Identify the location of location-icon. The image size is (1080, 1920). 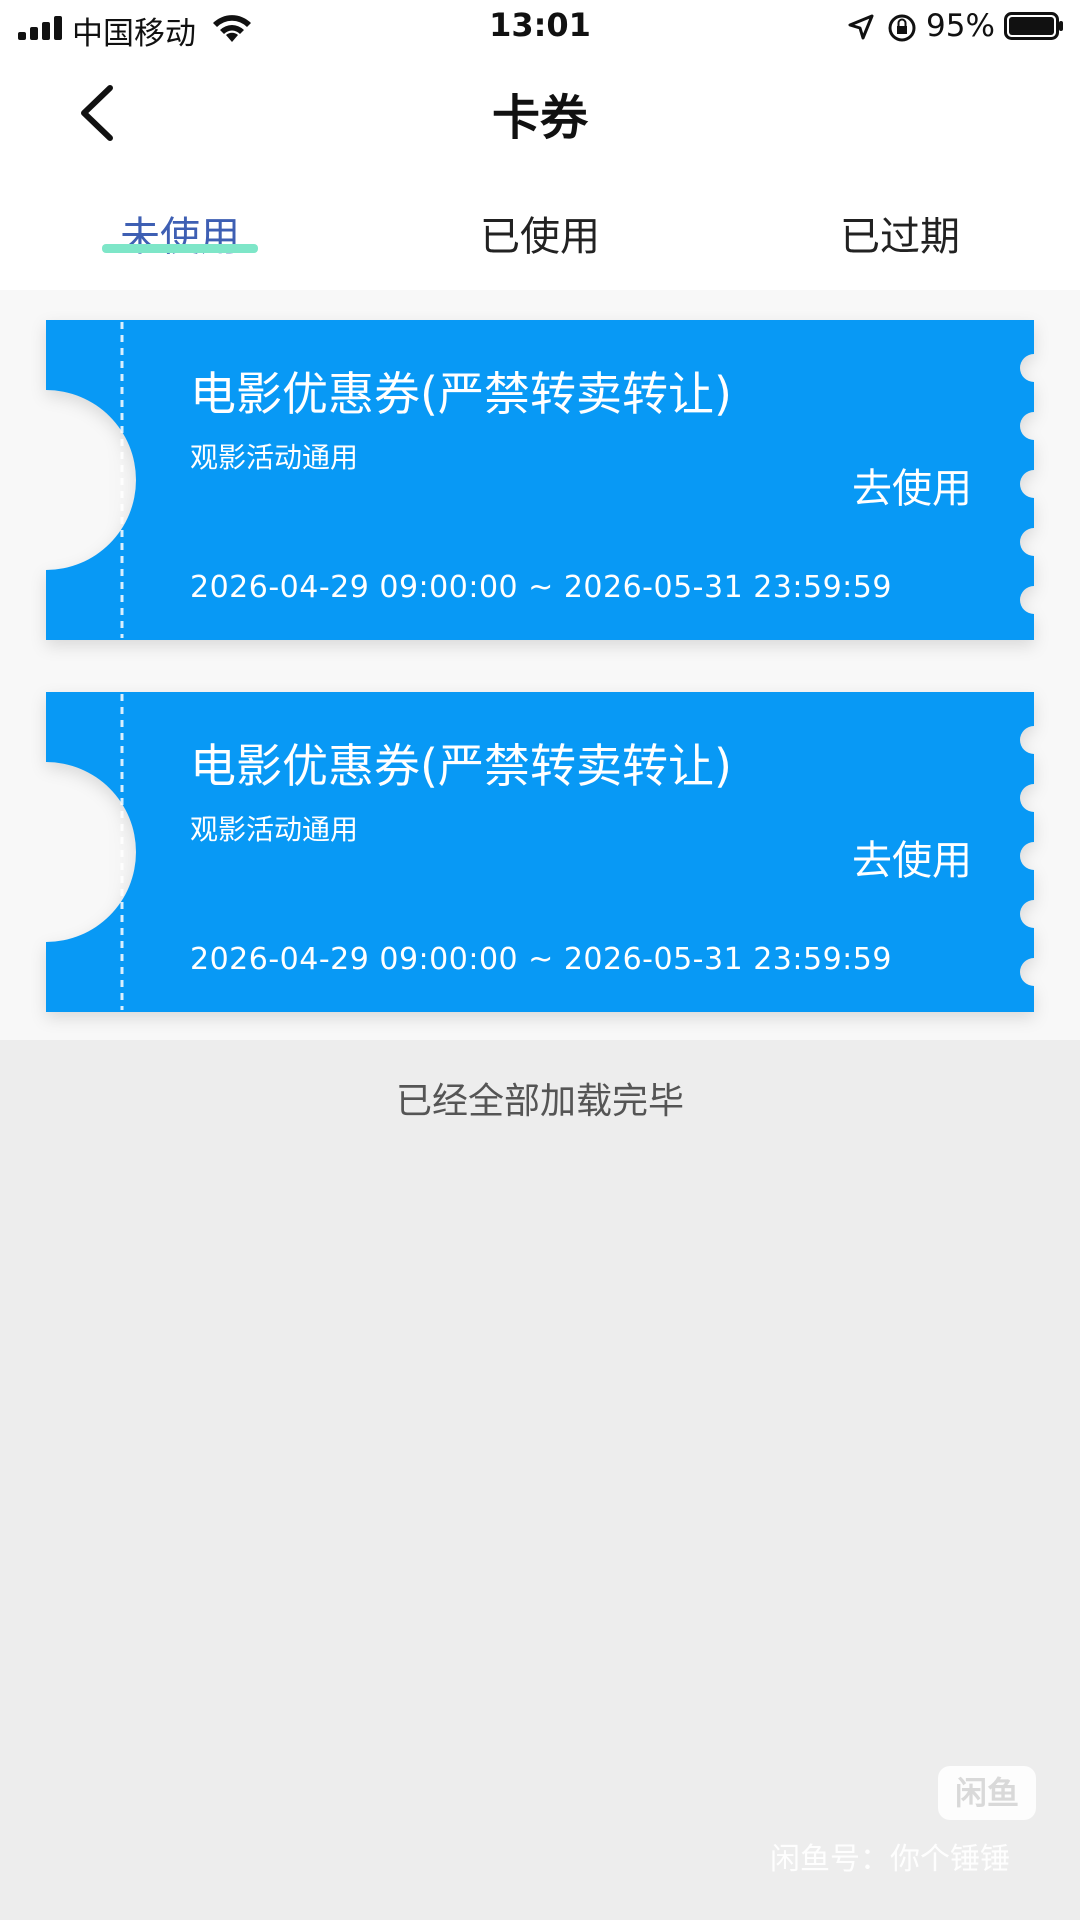
(861, 27).